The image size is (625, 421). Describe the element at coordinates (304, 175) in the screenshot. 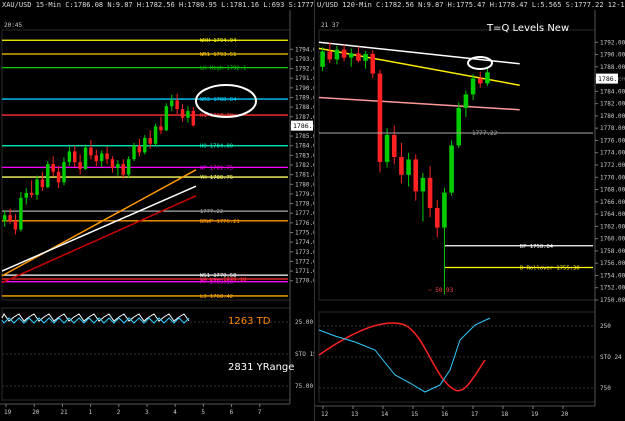

I see `price-tick-label: 1781.00` at that location.